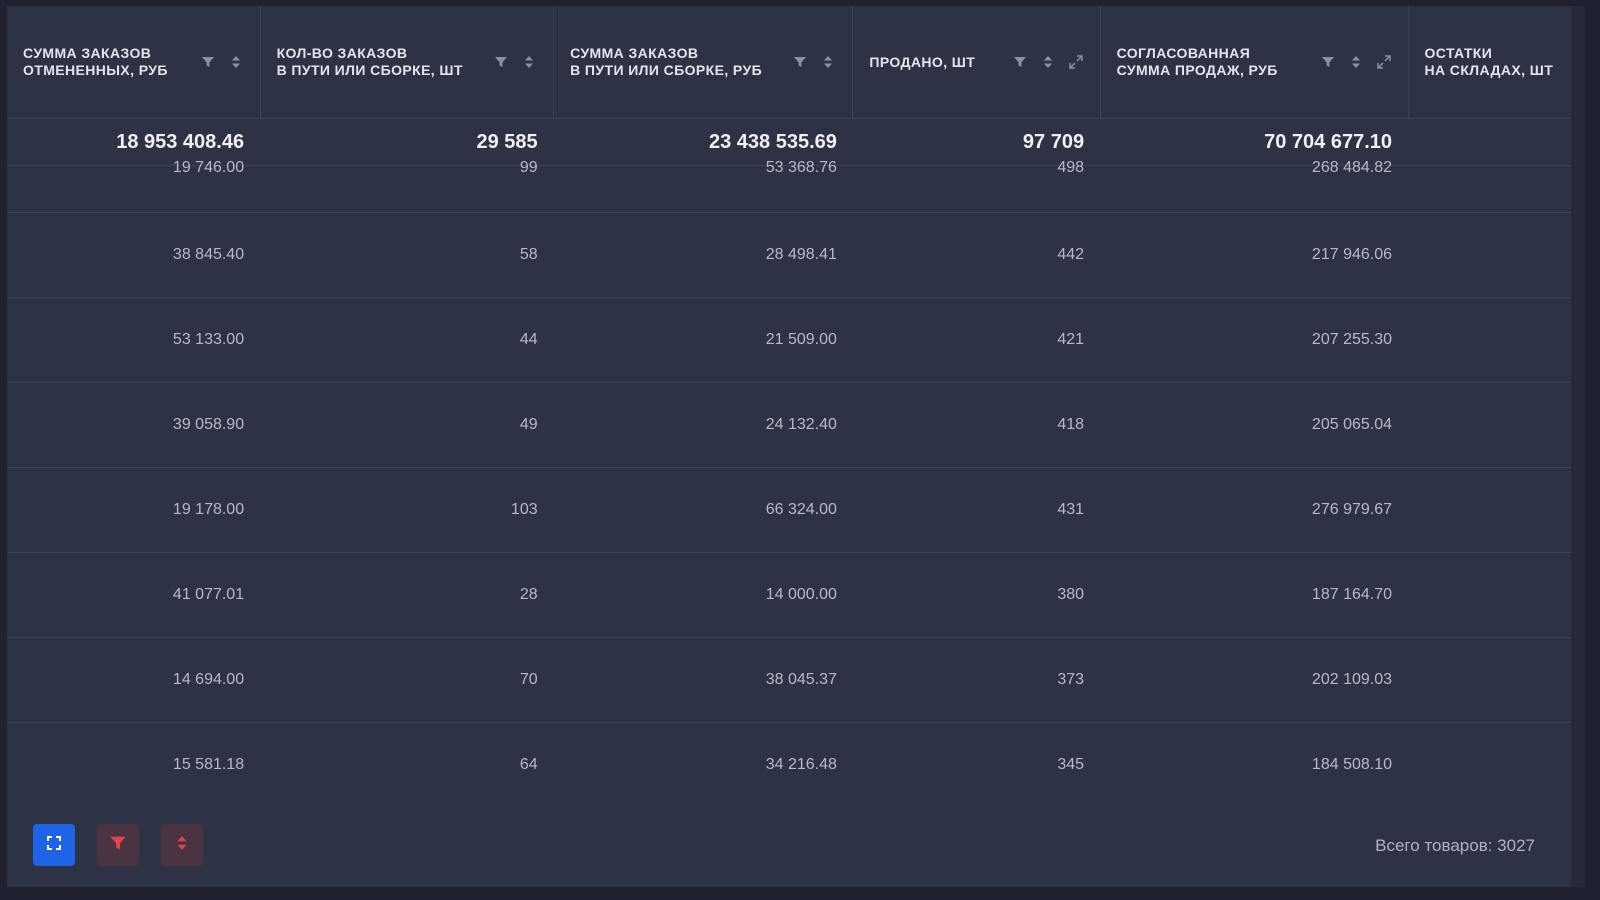 The height and width of the screenshot is (900, 1600). What do you see at coordinates (134, 595) in the screenshot?
I see `table-cell: 41 077.01` at bounding box center [134, 595].